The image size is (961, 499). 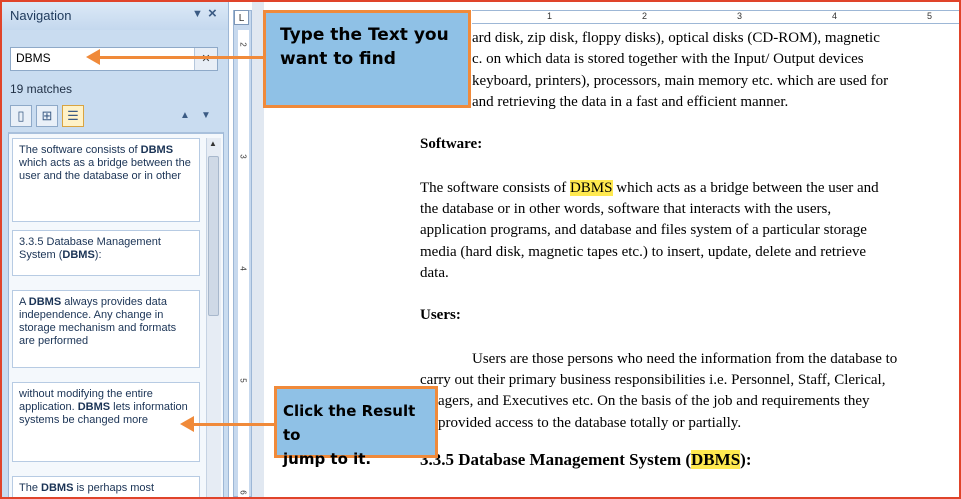 What do you see at coordinates (556, 459) in the screenshot?
I see `heading-text-span: 3.3.5 Database Management System (` at bounding box center [556, 459].